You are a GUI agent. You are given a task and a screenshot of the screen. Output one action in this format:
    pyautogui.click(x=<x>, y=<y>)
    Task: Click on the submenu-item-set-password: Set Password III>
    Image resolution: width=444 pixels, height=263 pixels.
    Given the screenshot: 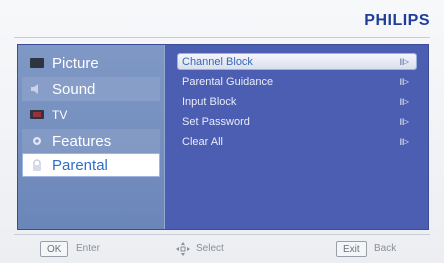 What is the action you would take?
    pyautogui.click(x=297, y=121)
    